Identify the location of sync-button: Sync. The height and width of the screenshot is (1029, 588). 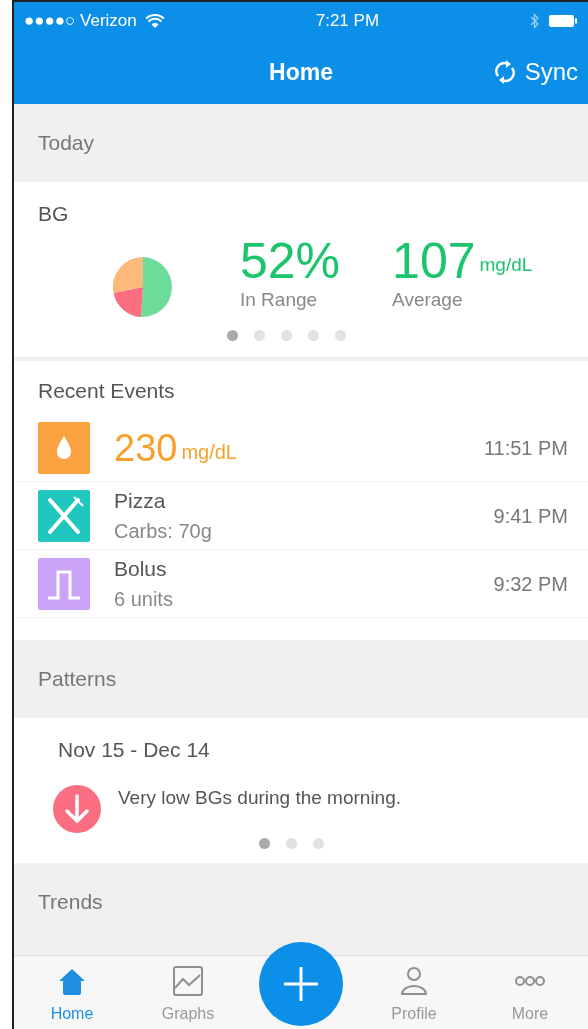
(535, 72).